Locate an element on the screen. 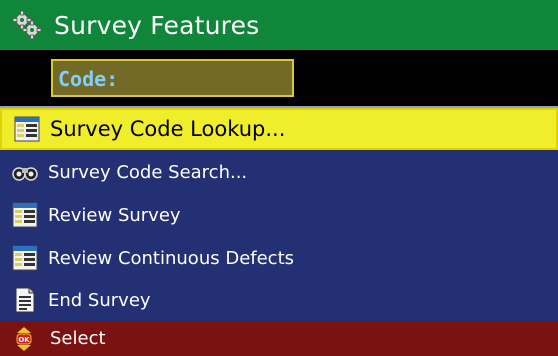 The width and height of the screenshot is (558, 356). binoculars-icon is located at coordinates (25, 172).